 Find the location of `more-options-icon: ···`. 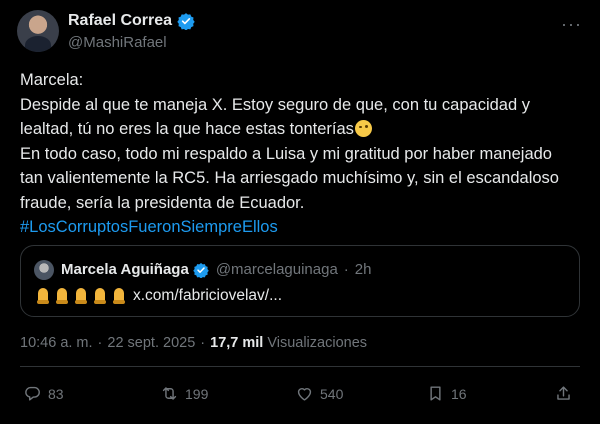

more-options-icon: ··· is located at coordinates (571, 24).